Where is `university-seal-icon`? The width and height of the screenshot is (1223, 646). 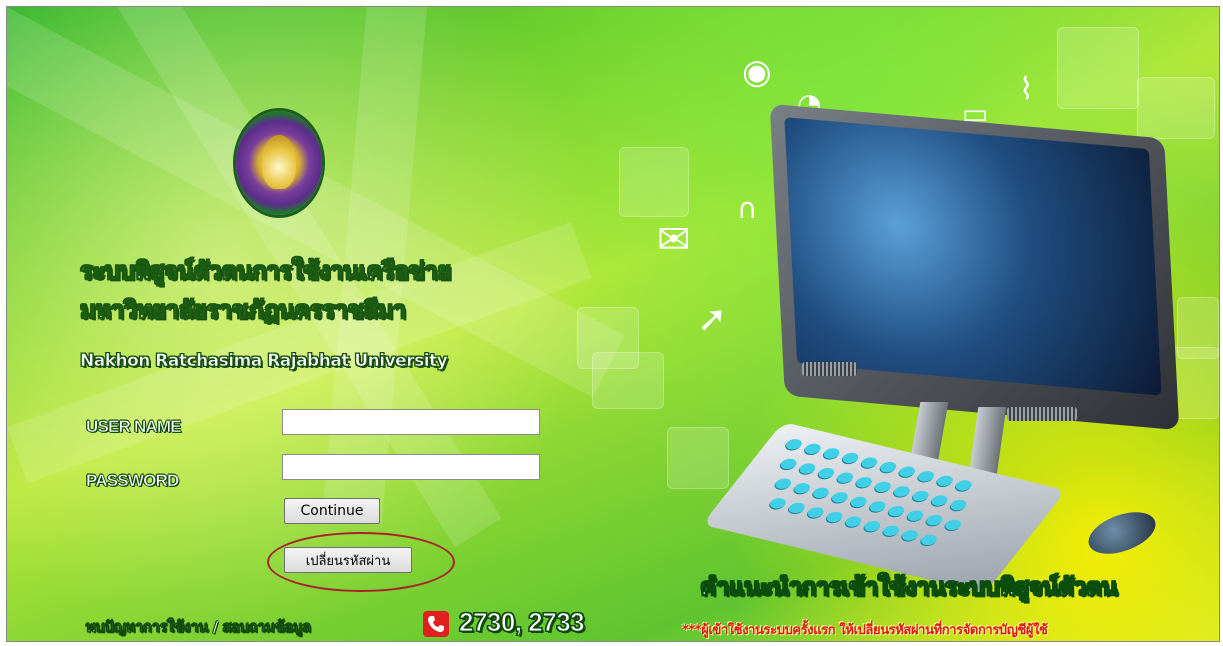 university-seal-icon is located at coordinates (279, 163).